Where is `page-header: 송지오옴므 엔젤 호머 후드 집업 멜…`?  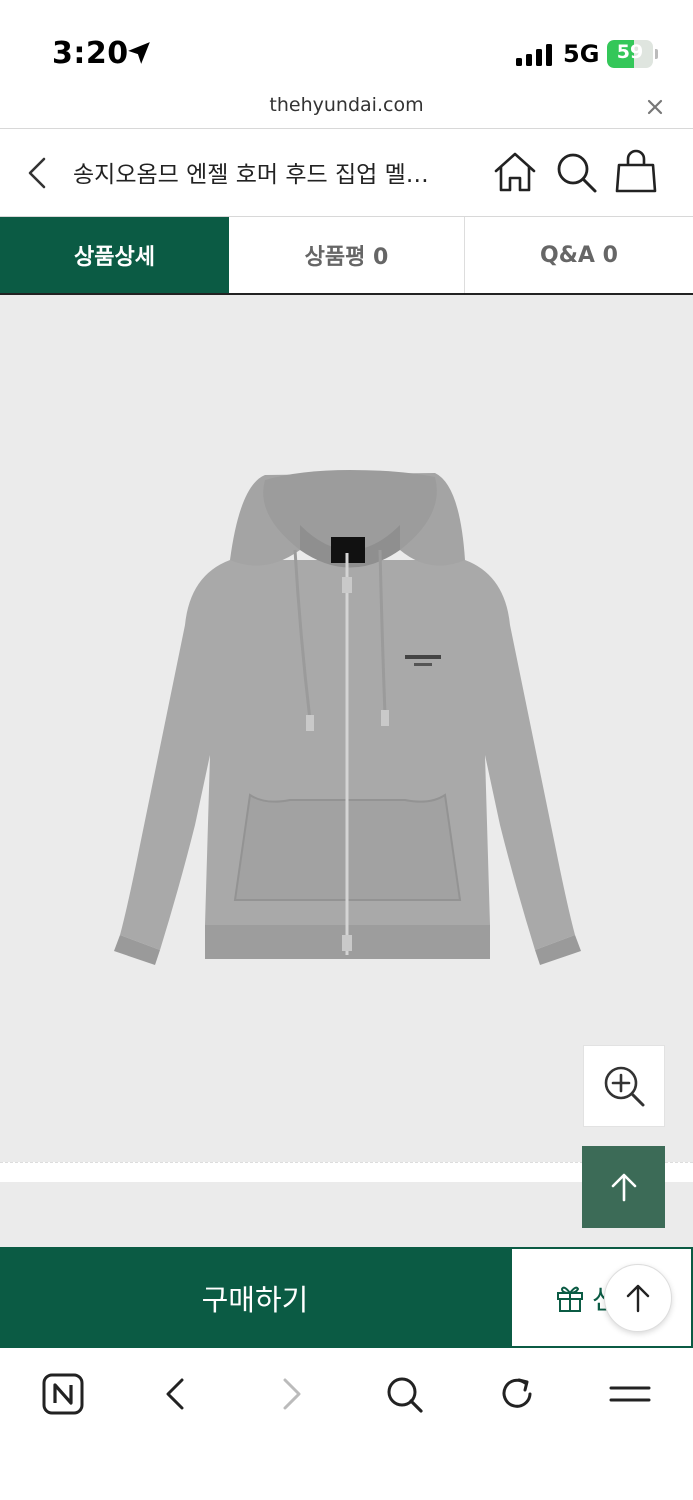
page-header: 송지오옴므 엔젤 호머 후드 집업 멜… is located at coordinates (346, 172).